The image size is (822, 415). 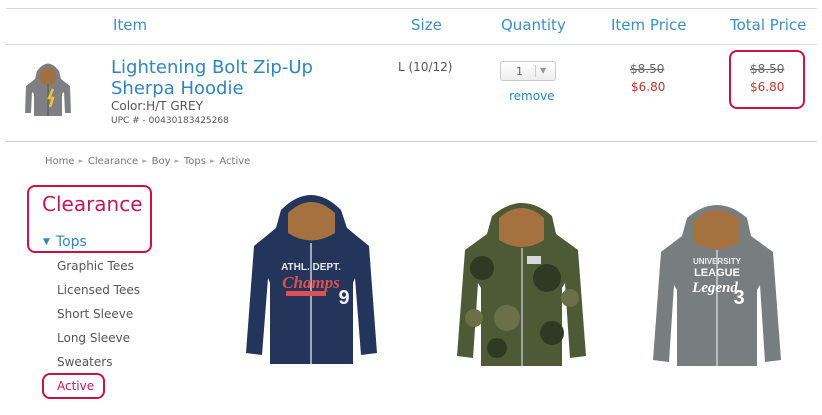 I want to click on hoodie-print-line1: ATHL. DEPT., so click(x=311, y=267).